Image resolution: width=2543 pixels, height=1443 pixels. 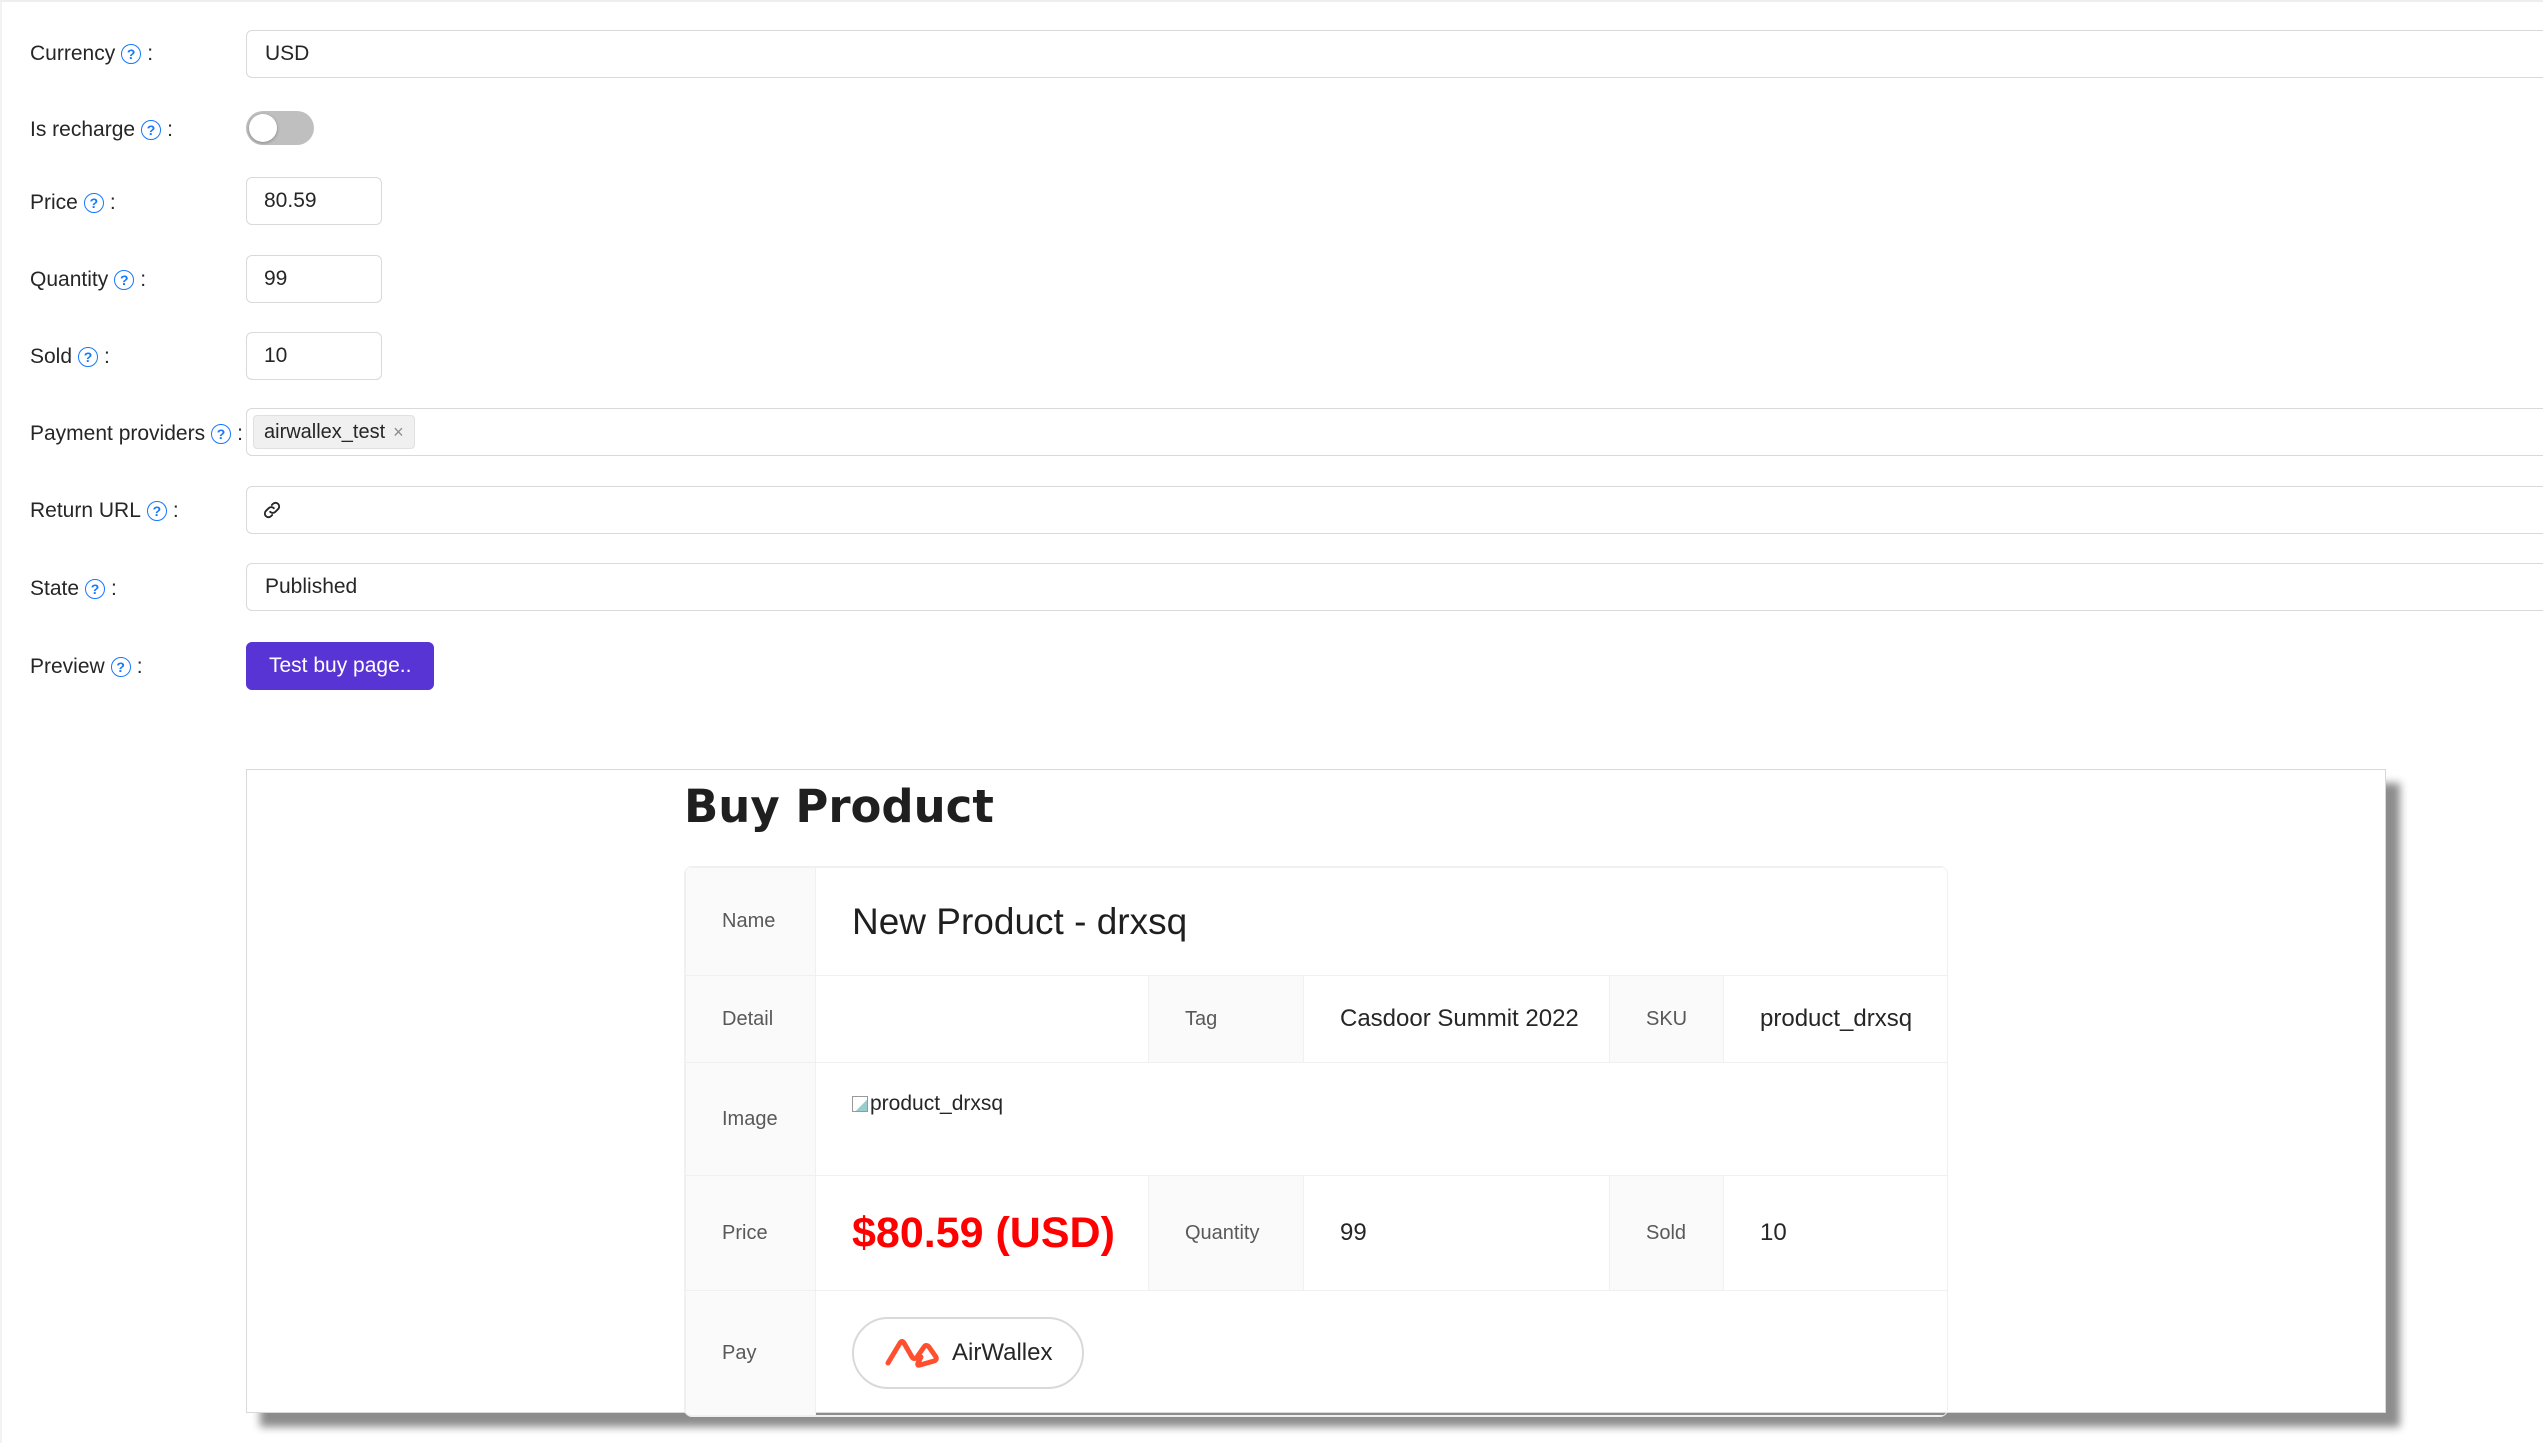 What do you see at coordinates (750, 921) in the screenshot?
I see `name-label: Name` at bounding box center [750, 921].